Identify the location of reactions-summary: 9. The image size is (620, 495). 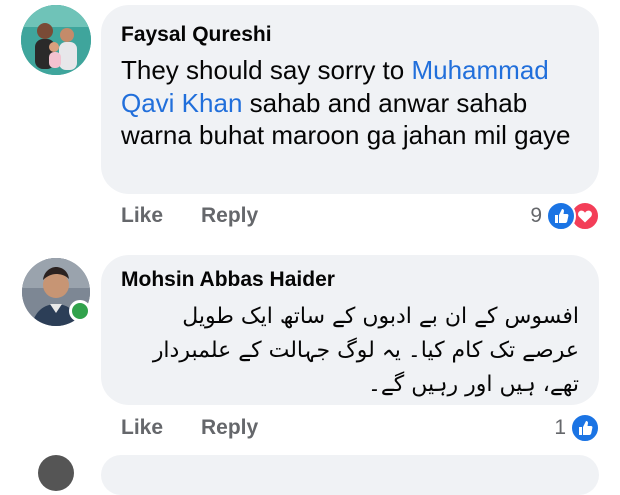
(565, 216).